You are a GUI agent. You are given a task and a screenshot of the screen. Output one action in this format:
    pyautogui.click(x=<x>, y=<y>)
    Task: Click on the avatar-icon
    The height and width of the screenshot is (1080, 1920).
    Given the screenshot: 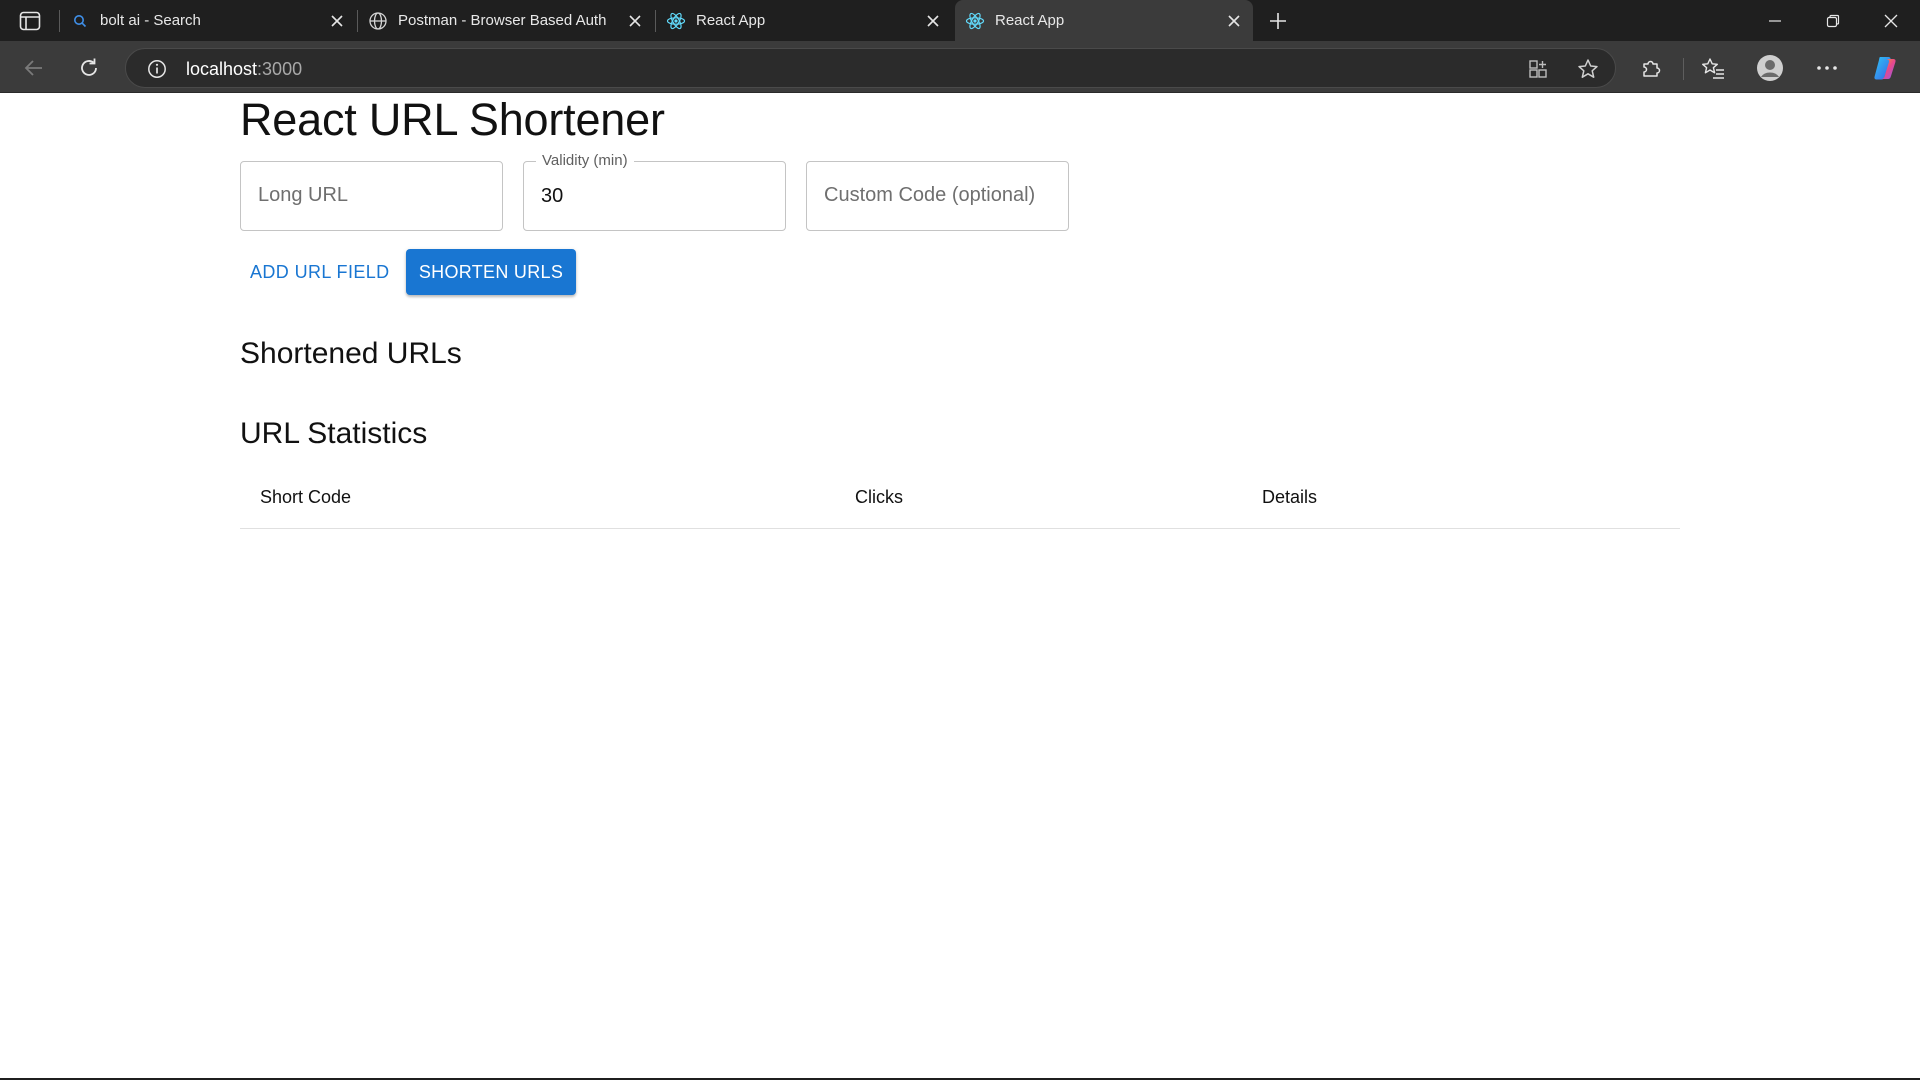 What is the action you would take?
    pyautogui.click(x=1770, y=68)
    